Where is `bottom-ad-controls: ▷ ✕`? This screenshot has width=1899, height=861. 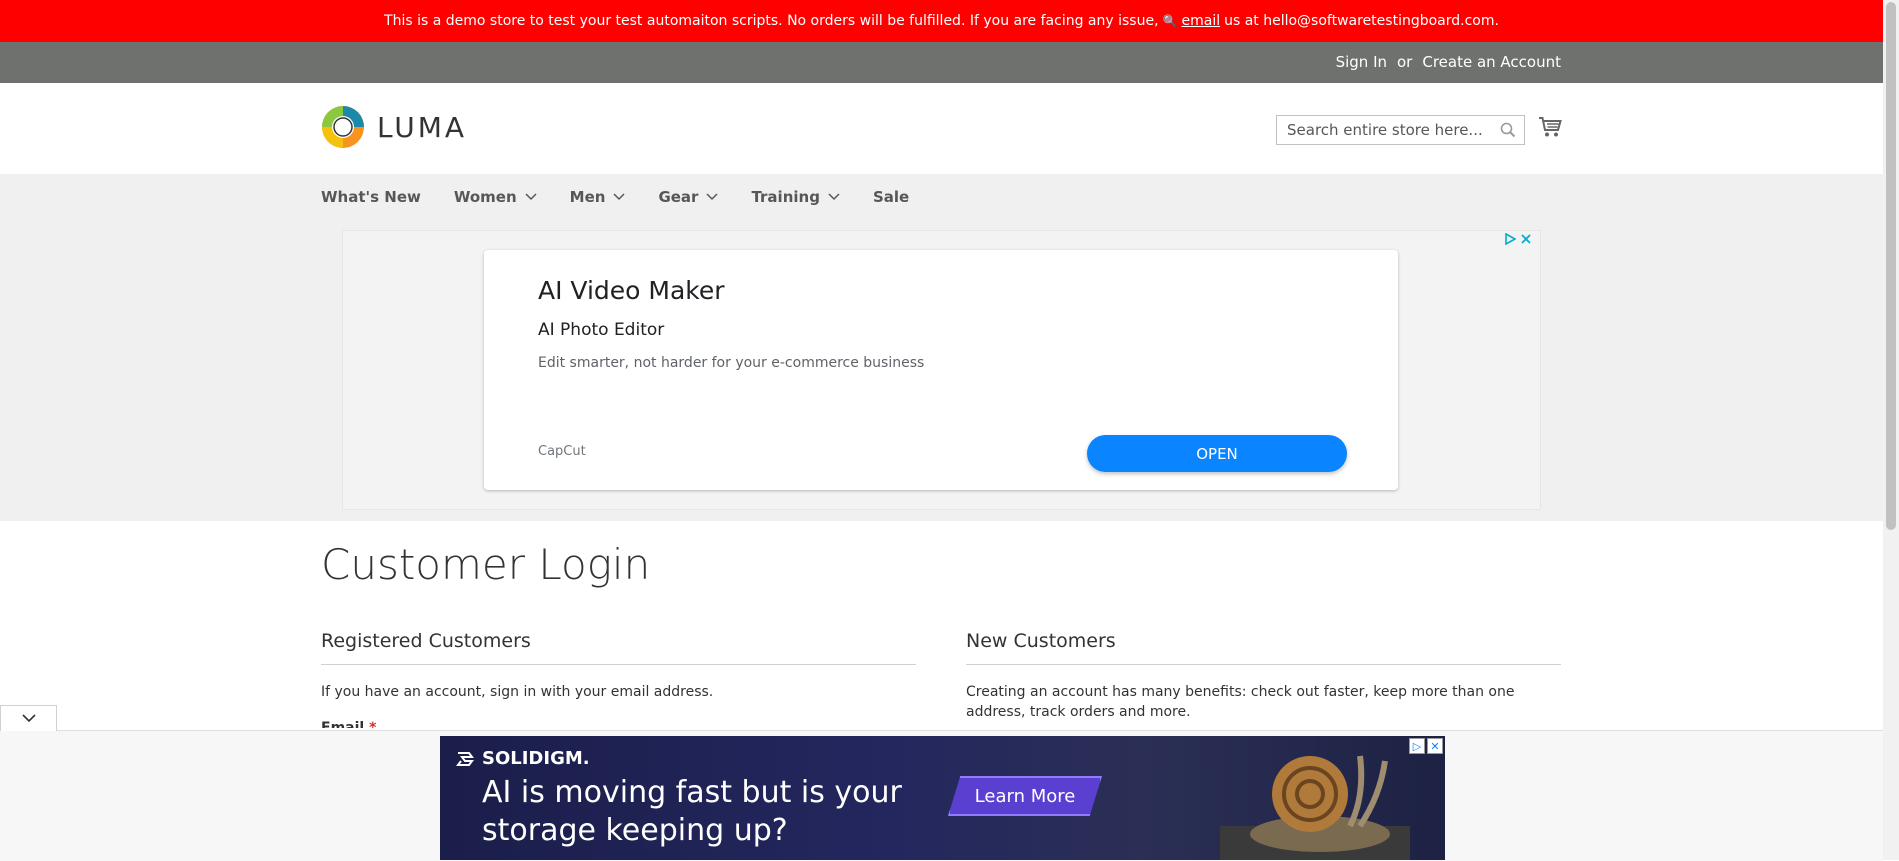 bottom-ad-controls: ▷ ✕ is located at coordinates (1426, 746).